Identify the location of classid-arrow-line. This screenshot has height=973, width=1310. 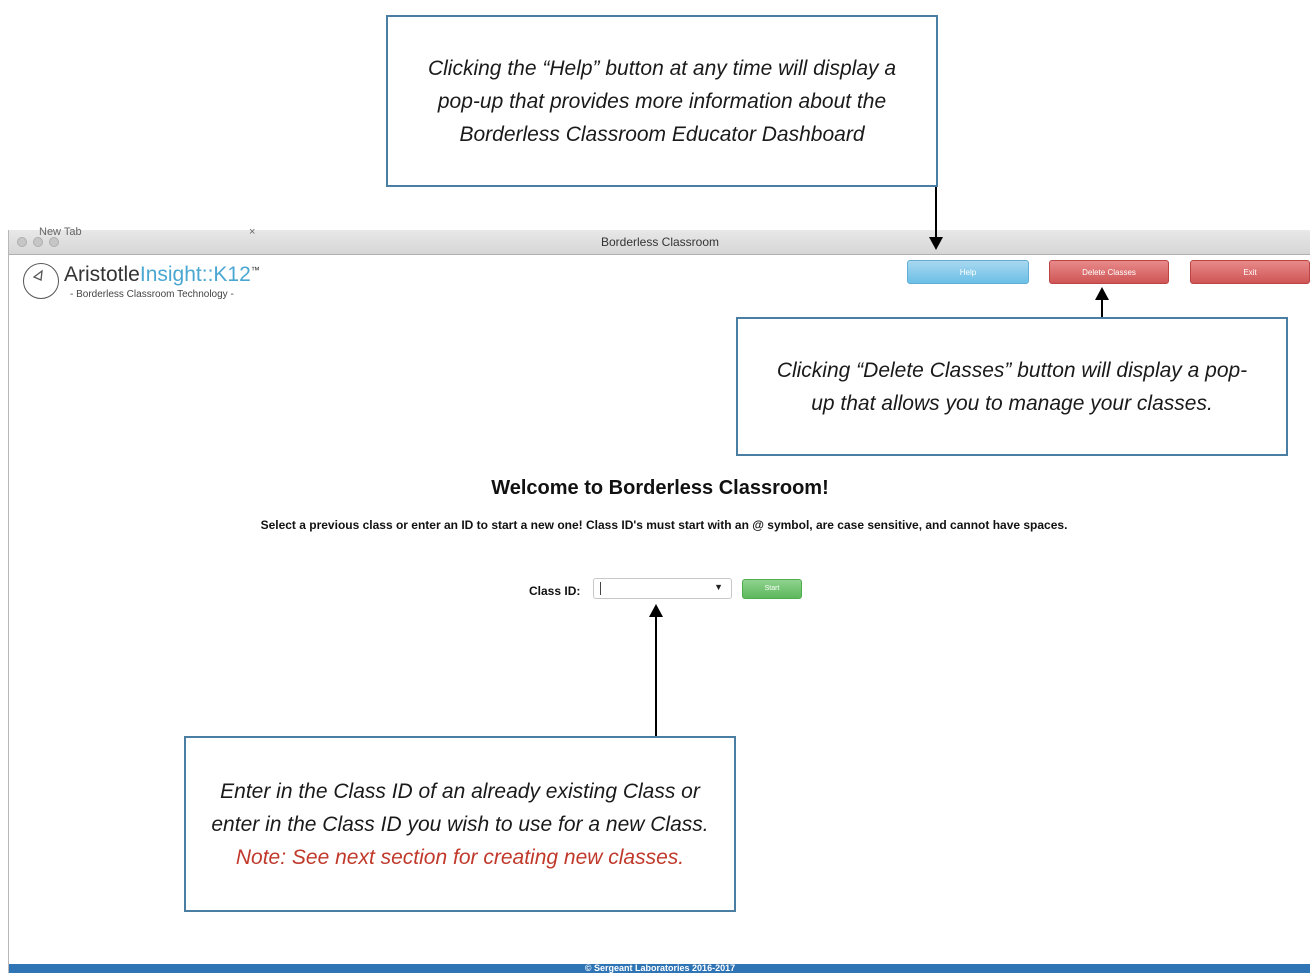
(656, 676).